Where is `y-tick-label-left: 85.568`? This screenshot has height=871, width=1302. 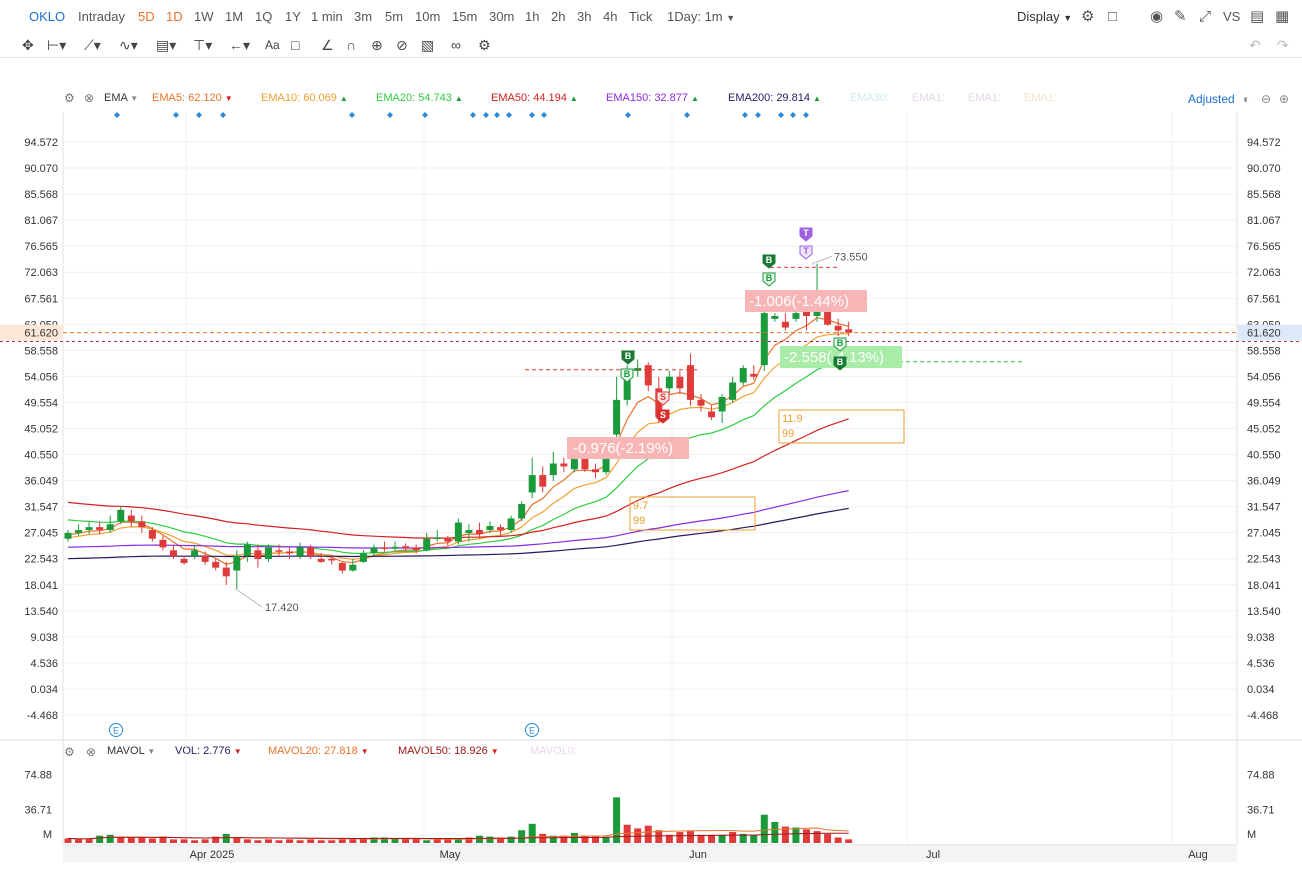
y-tick-label-left: 85.568 is located at coordinates (41, 195).